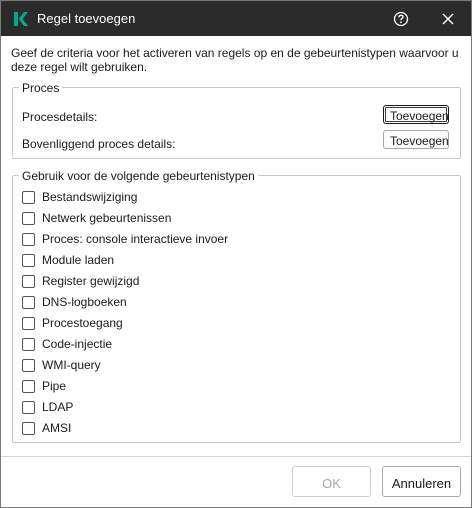  Describe the element at coordinates (54, 386) in the screenshot. I see `checkbox-label: Pipe` at that location.